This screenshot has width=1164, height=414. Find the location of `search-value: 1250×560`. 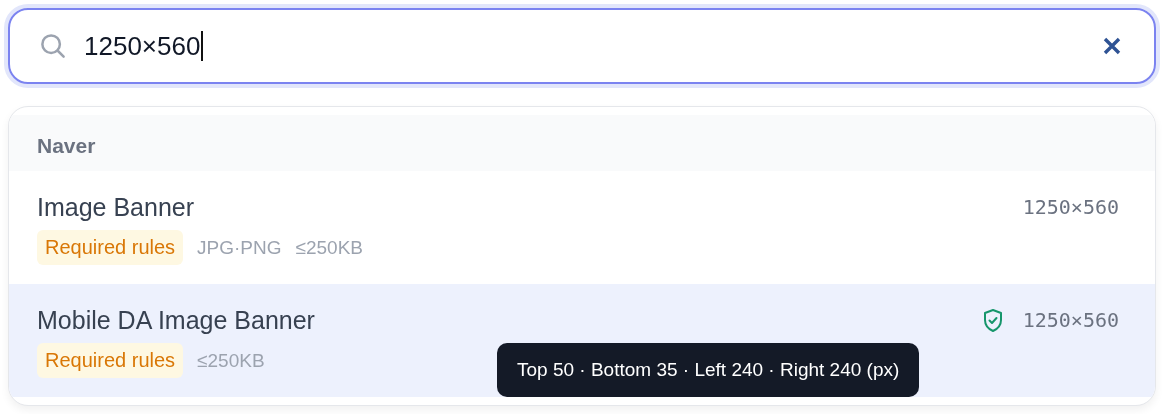

search-value: 1250×560 is located at coordinates (142, 46).